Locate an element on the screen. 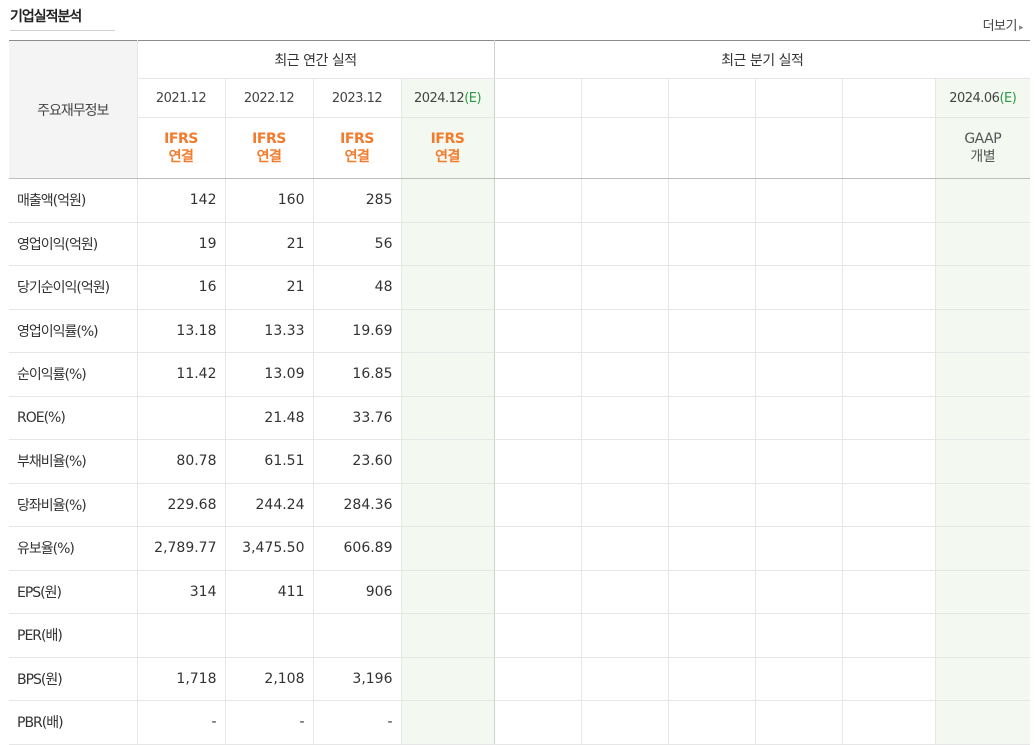  table-row: 유보율(%) 2,789.77 3,475.50 606.89 is located at coordinates (519, 548).